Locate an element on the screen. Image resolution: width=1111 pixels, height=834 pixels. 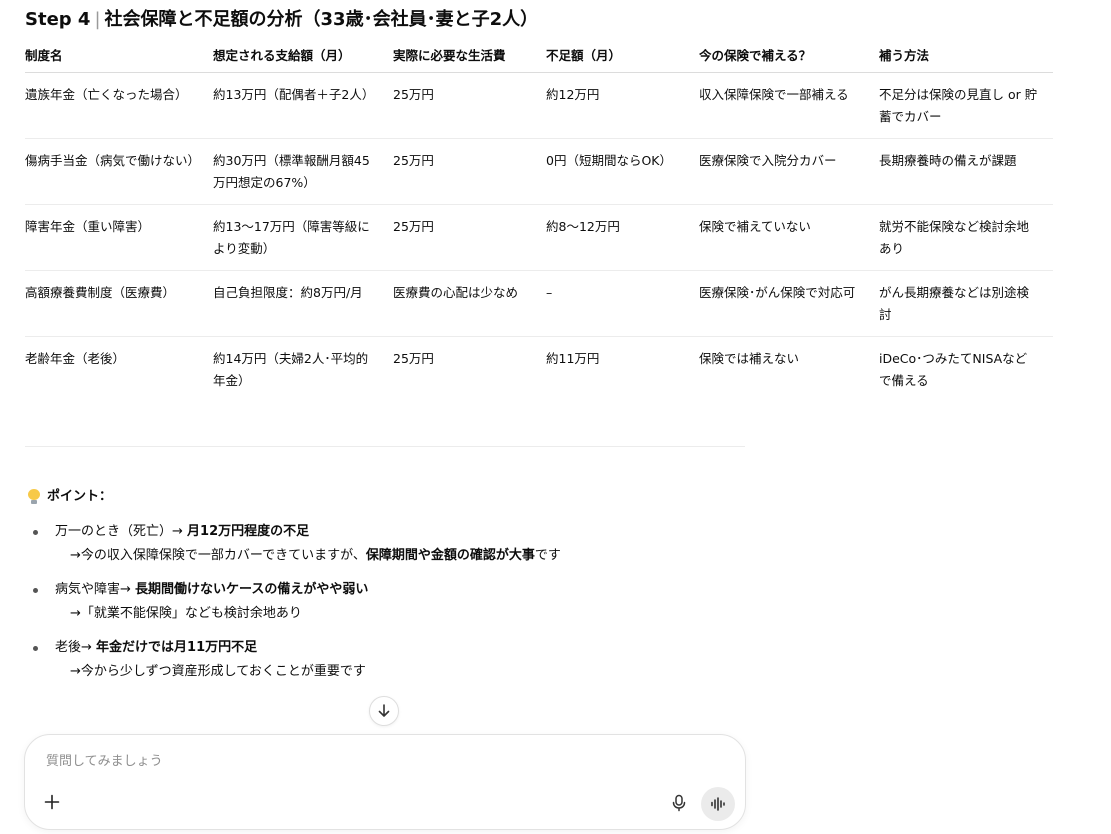
table-cell: 医療費の心配は少なめ is located at coordinates (469, 303).